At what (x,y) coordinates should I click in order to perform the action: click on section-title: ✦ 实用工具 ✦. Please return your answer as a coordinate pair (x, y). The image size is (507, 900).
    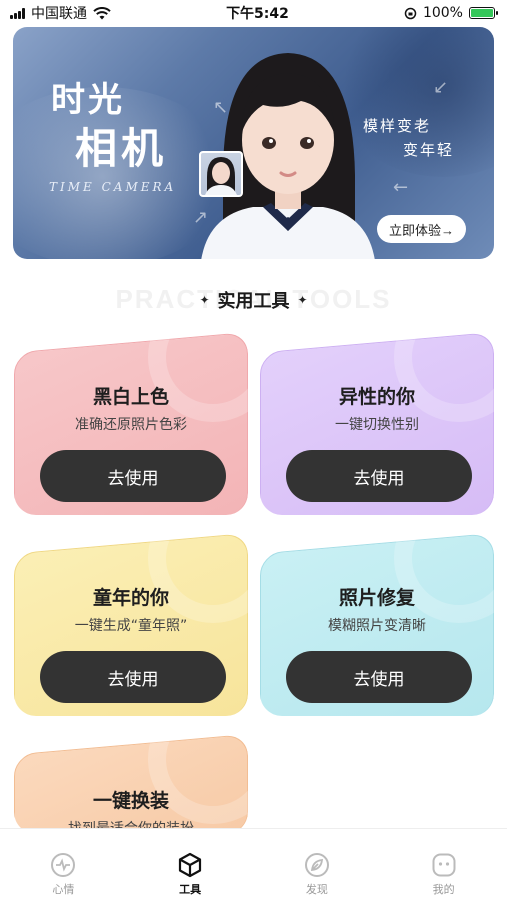
    Looking at the image, I should click on (253, 300).